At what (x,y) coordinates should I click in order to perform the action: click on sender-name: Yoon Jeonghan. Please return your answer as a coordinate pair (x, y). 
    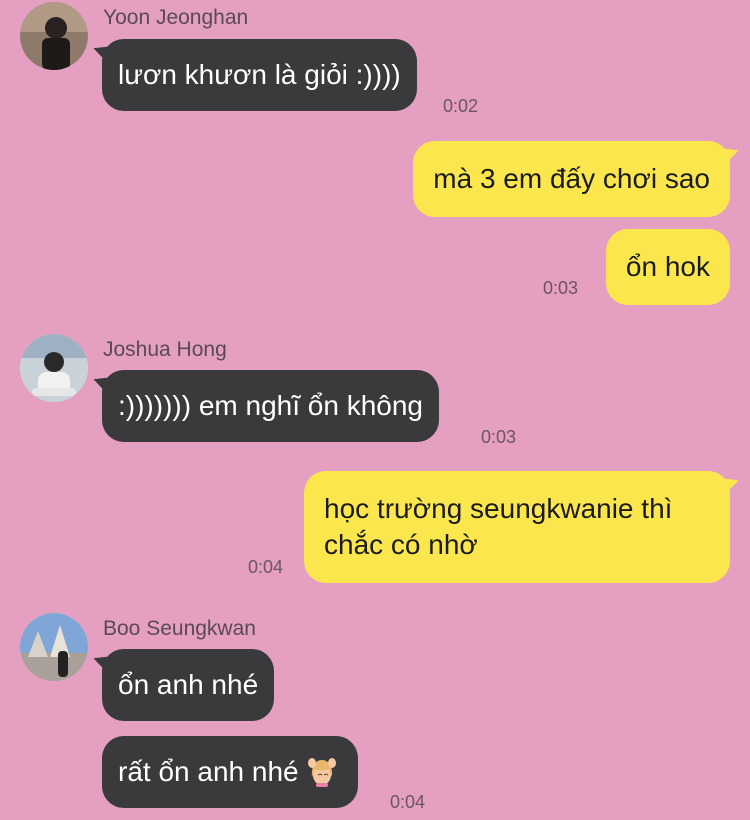
    Looking at the image, I should click on (176, 17).